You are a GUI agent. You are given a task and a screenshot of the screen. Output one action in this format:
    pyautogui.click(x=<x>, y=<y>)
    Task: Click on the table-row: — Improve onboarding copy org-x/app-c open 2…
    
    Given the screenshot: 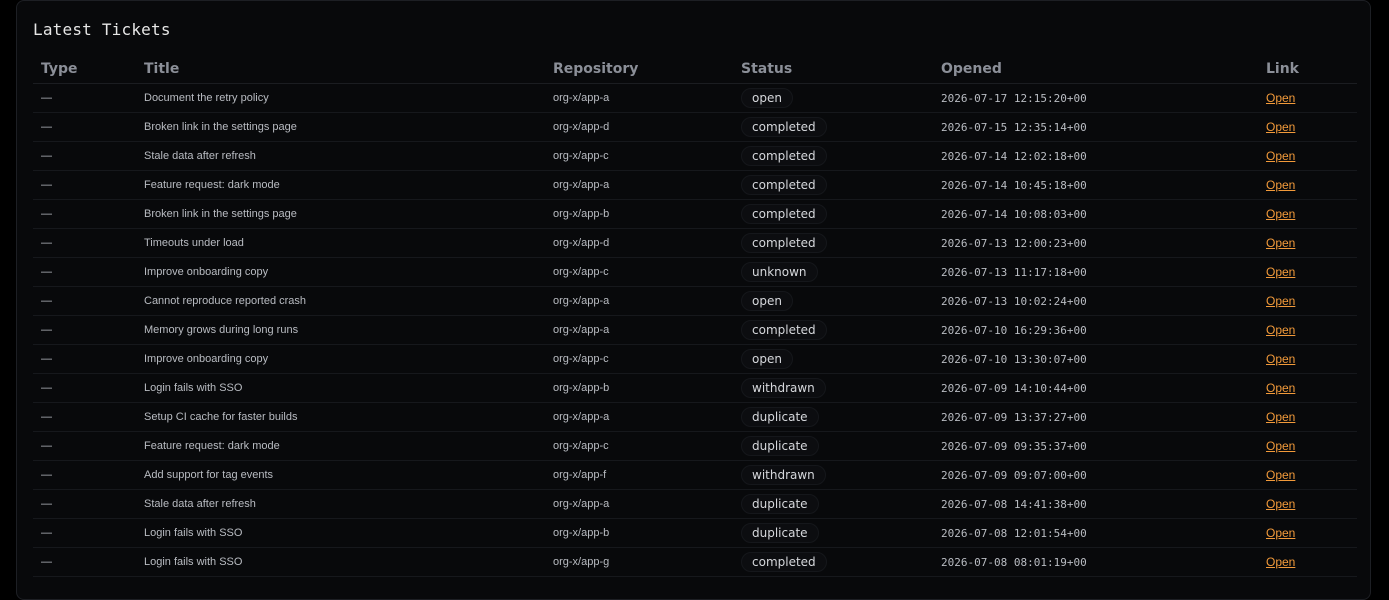 What is the action you would take?
    pyautogui.click(x=695, y=359)
    